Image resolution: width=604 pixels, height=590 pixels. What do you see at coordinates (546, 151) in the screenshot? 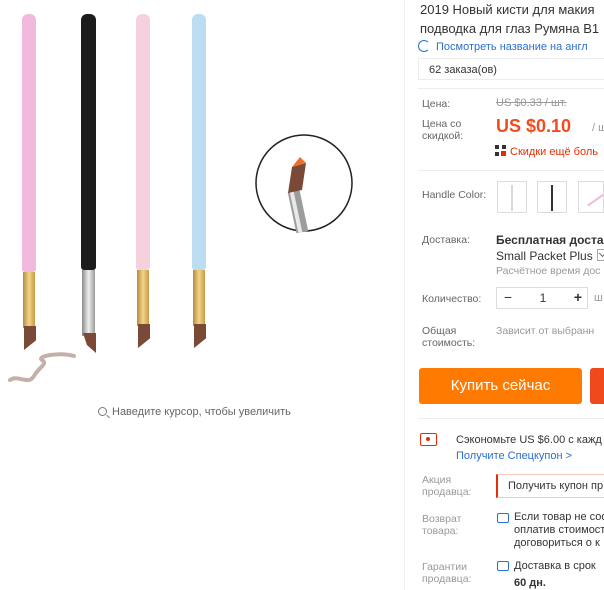
I see `more-discounts-link: Скидки ещё боль` at bounding box center [546, 151].